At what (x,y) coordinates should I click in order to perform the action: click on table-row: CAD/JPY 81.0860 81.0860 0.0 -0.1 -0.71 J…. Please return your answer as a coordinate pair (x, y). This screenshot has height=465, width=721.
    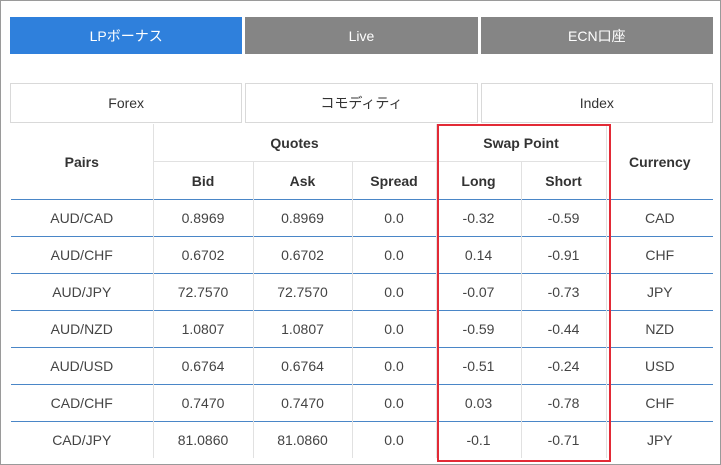
    Looking at the image, I should click on (362, 439).